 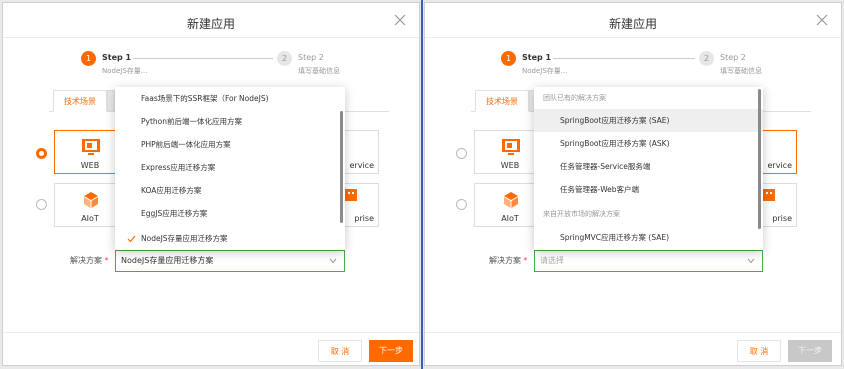 I want to click on tab-hidden, so click(x=111, y=101).